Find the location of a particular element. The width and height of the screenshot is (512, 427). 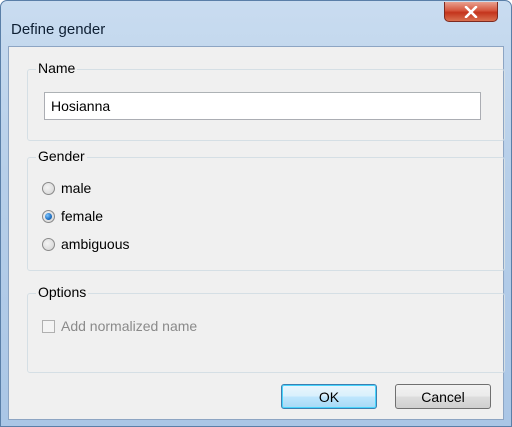

add-normalized-name-label: Add normalized name is located at coordinates (129, 326).